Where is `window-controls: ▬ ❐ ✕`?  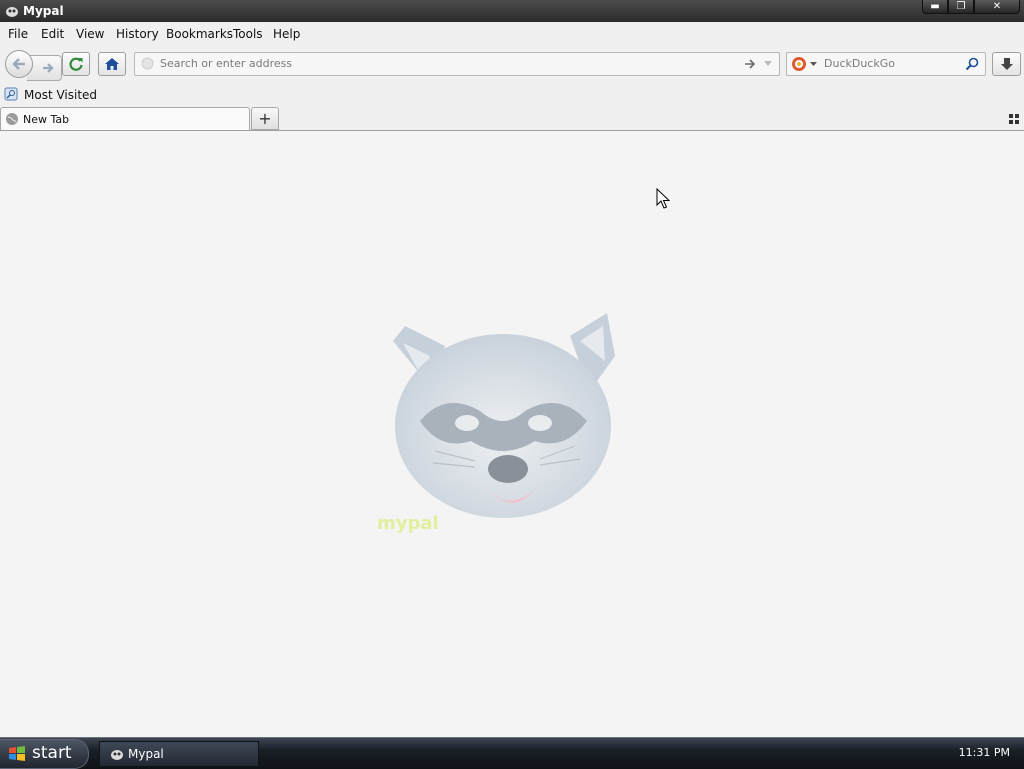 window-controls: ▬ ❐ ✕ is located at coordinates (971, 7).